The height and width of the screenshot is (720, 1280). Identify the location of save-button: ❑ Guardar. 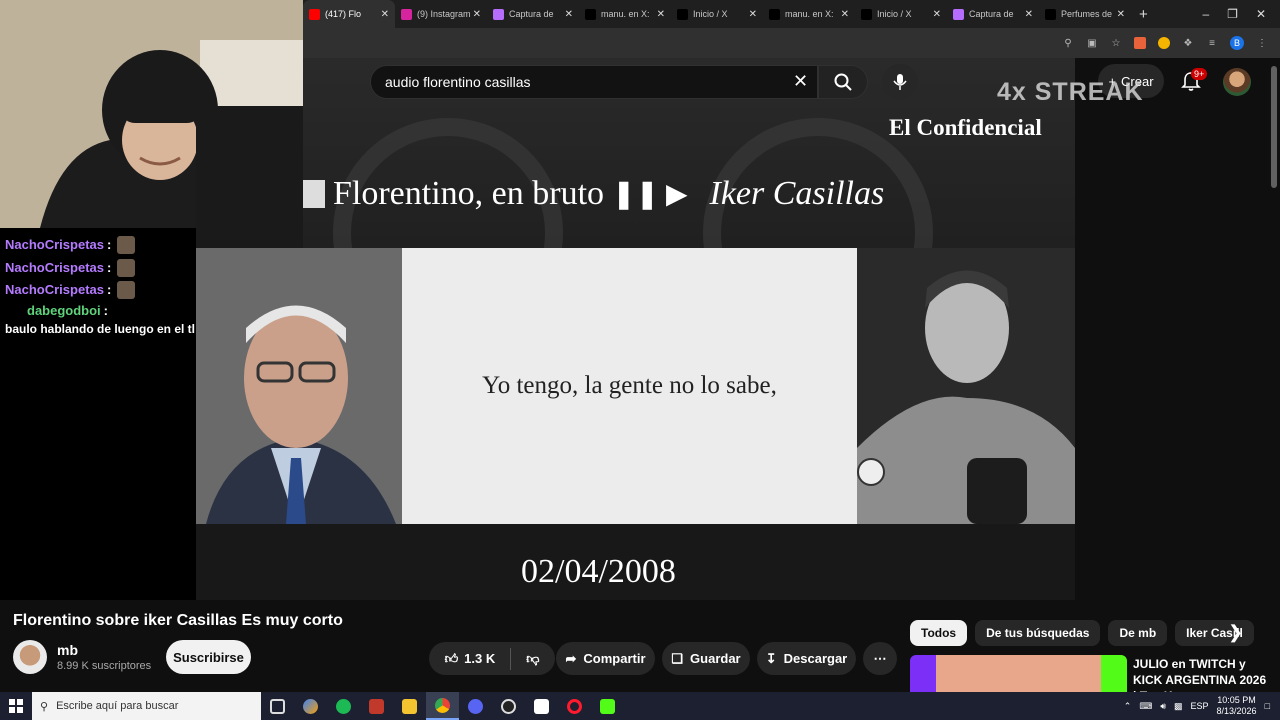
(706, 658).